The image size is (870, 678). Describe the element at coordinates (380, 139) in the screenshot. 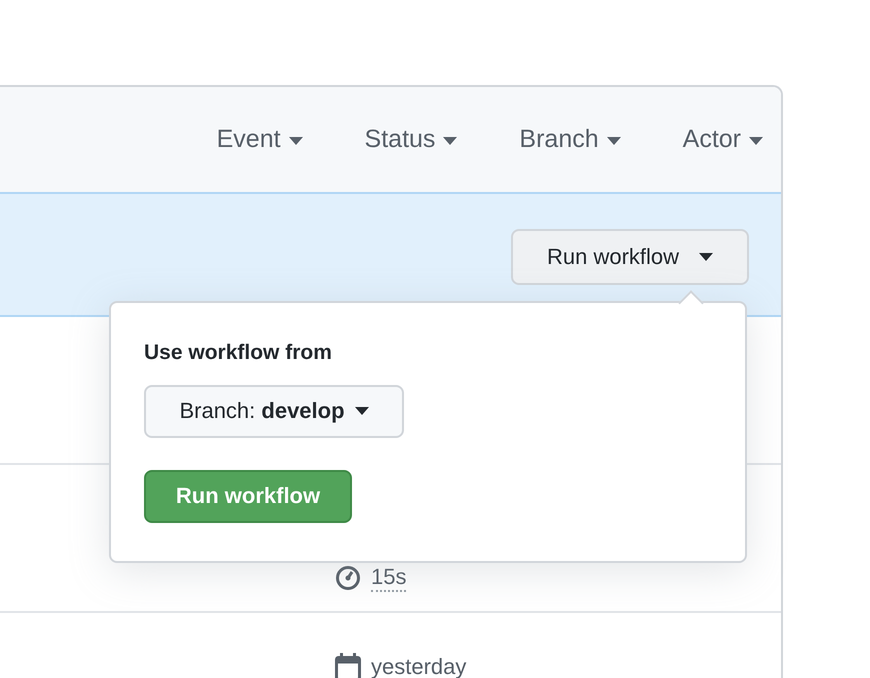

I see `filter-dropdown: Status` at that location.